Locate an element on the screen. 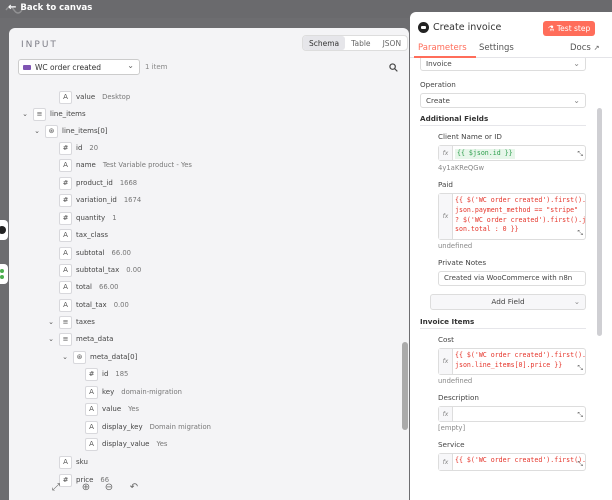  service-expression: {{ $('WC order created').first(). is located at coordinates (521, 460).